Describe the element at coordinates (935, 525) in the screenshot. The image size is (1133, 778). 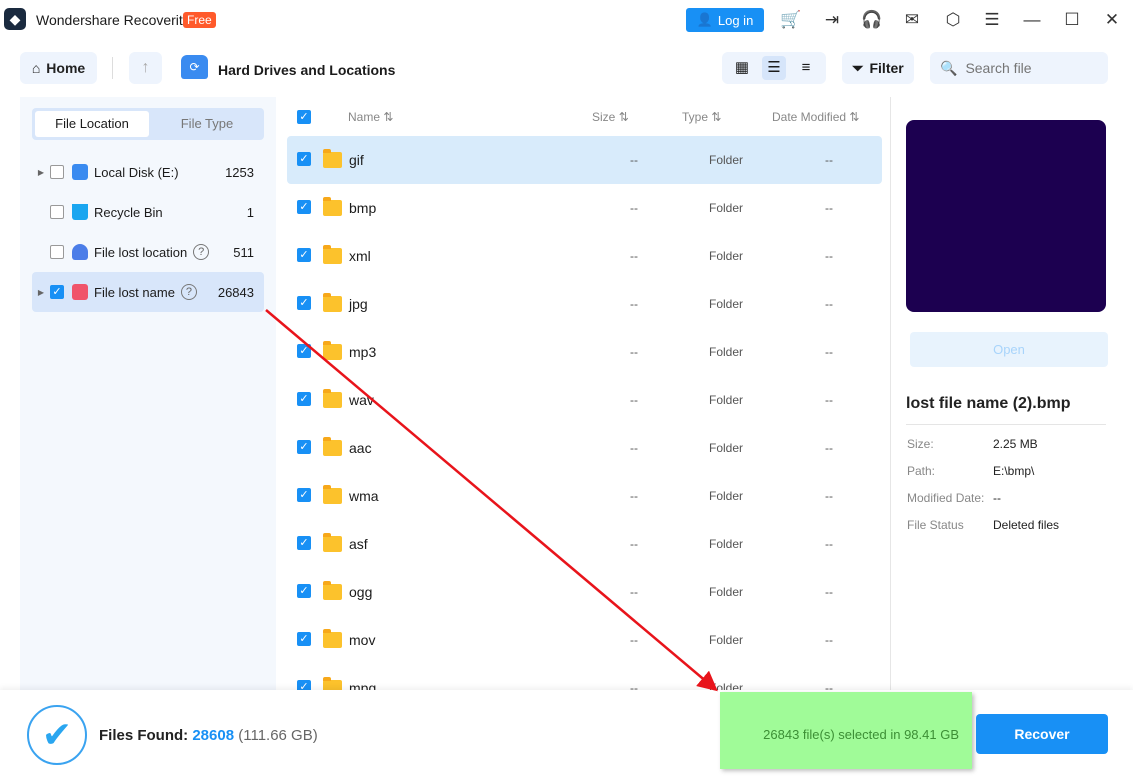
I see `status-label: File Status` at that location.